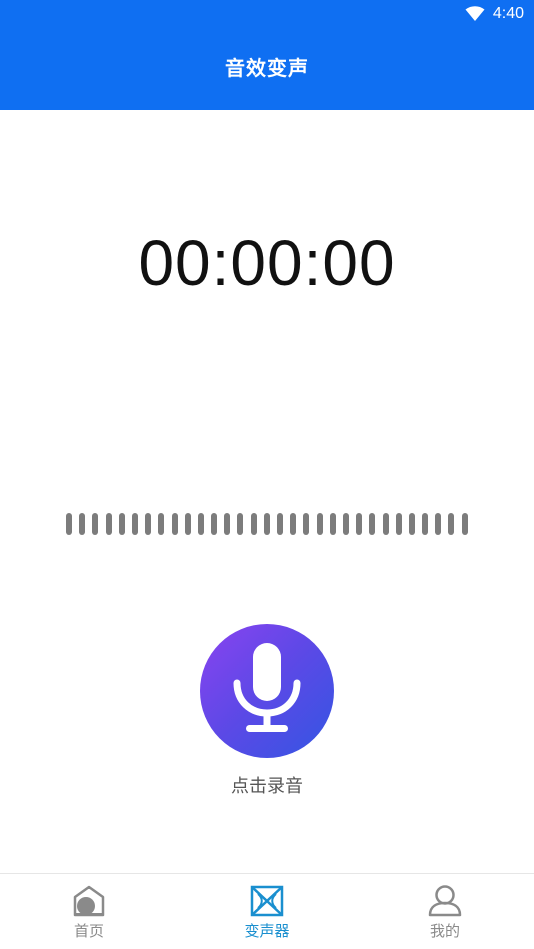  I want to click on recording-timer: 00:00:00, so click(267, 263).